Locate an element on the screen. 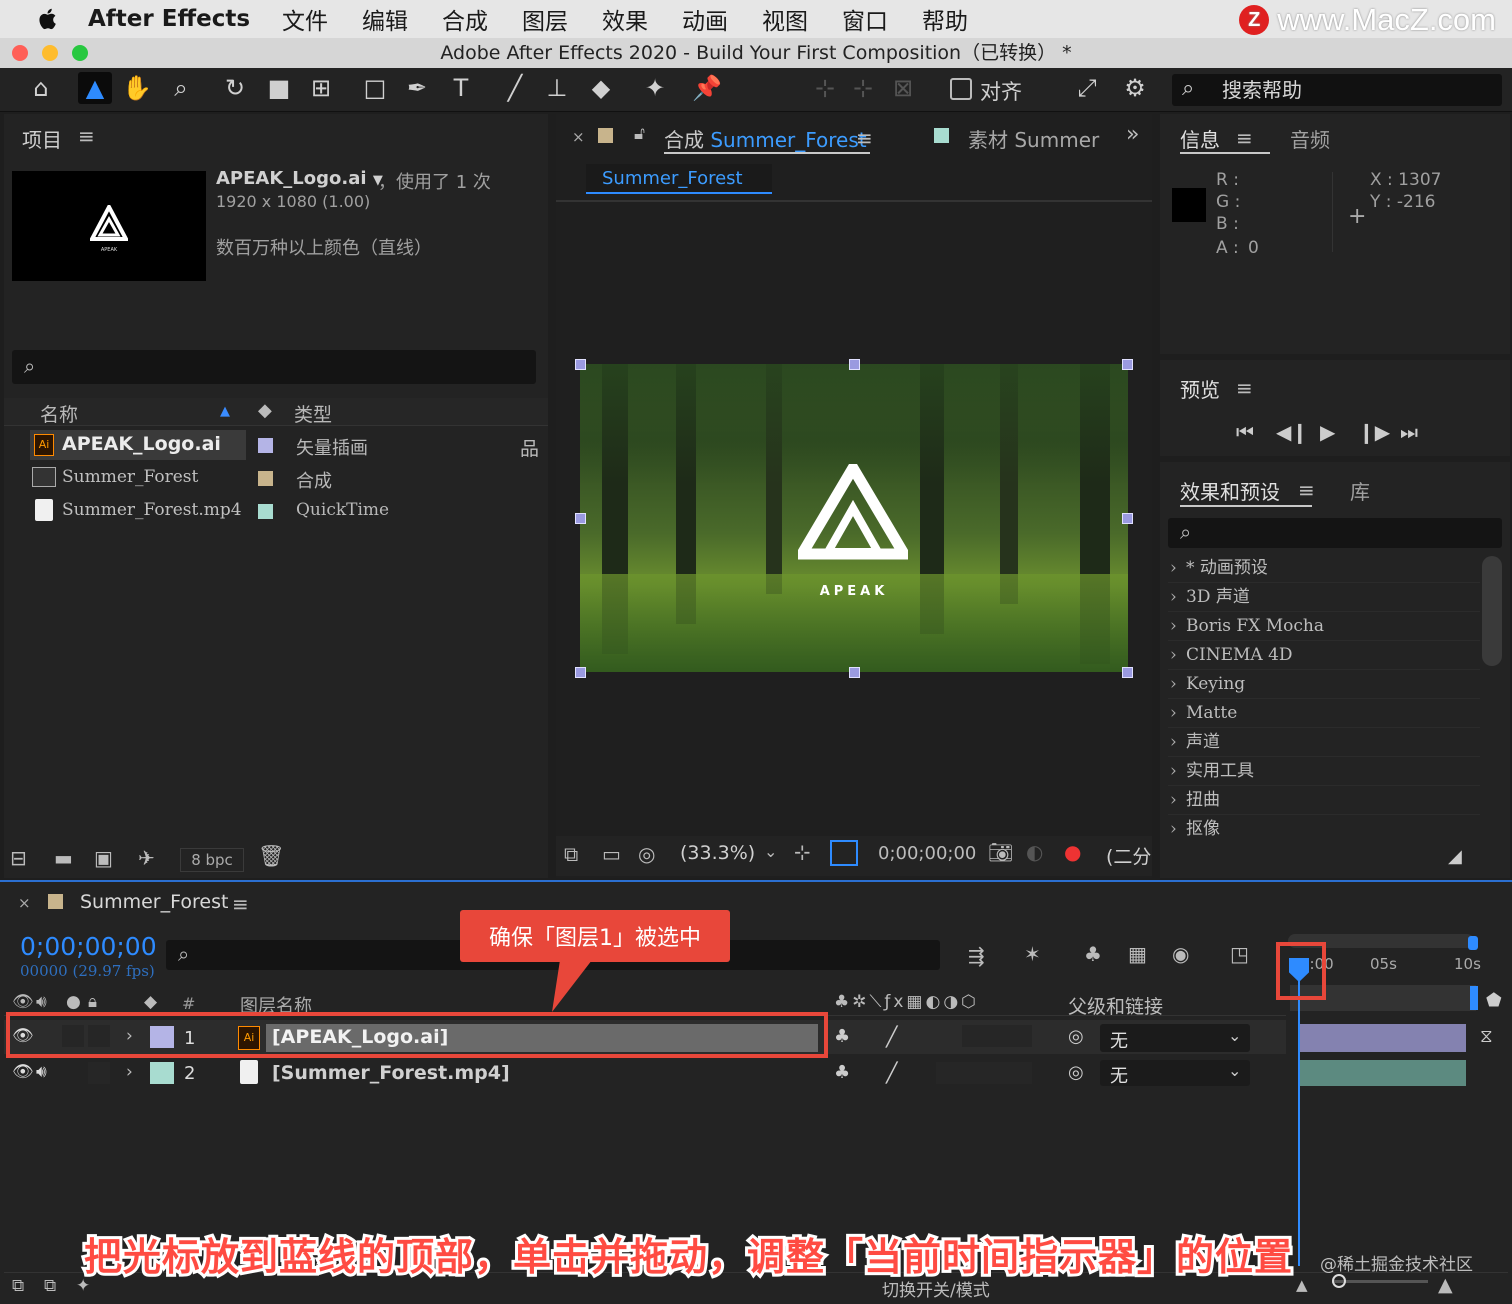 This screenshot has width=1512, height=1304. more-tabs-icon: » is located at coordinates (1132, 134).